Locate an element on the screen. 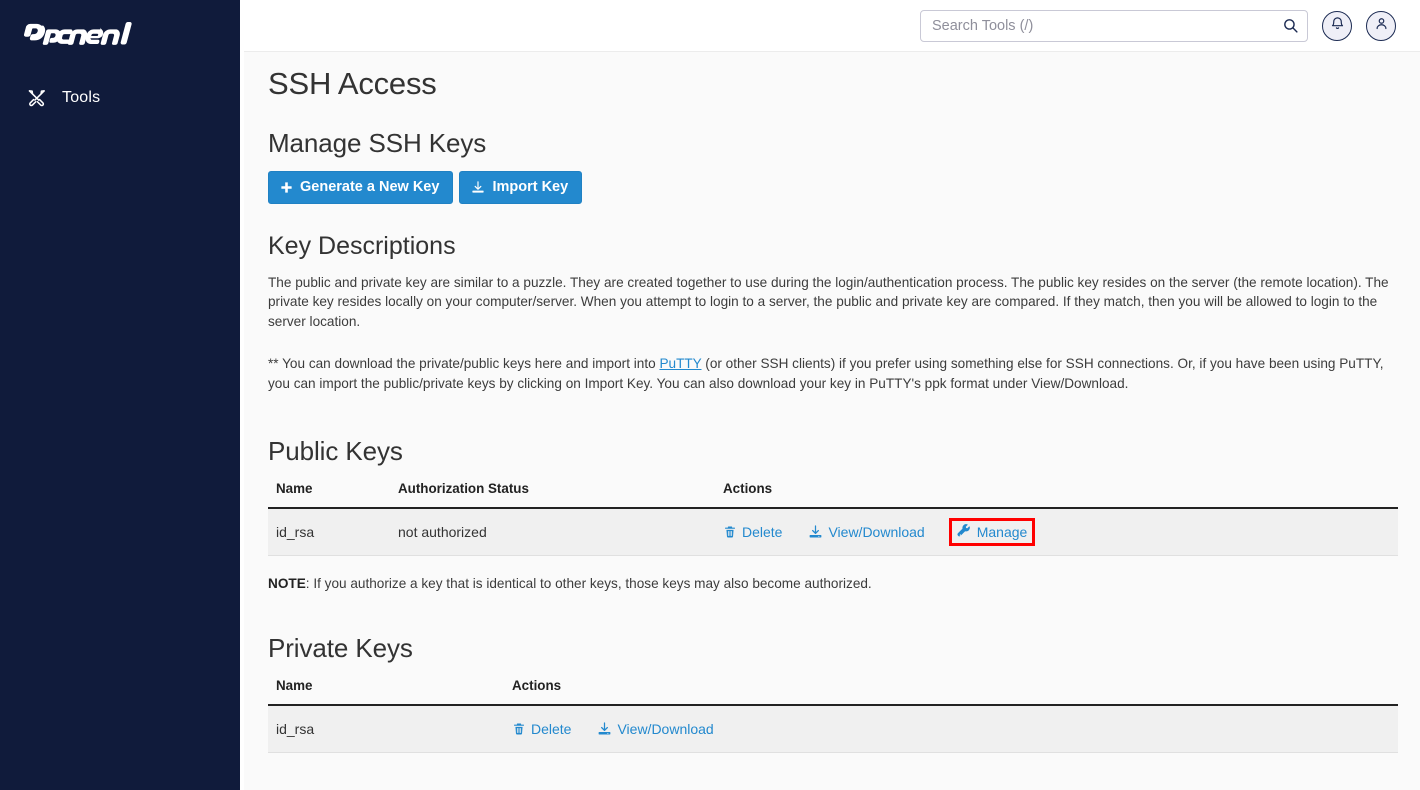 The width and height of the screenshot is (1420, 790). generate-new-key-button: Generate a New Key is located at coordinates (361, 187).